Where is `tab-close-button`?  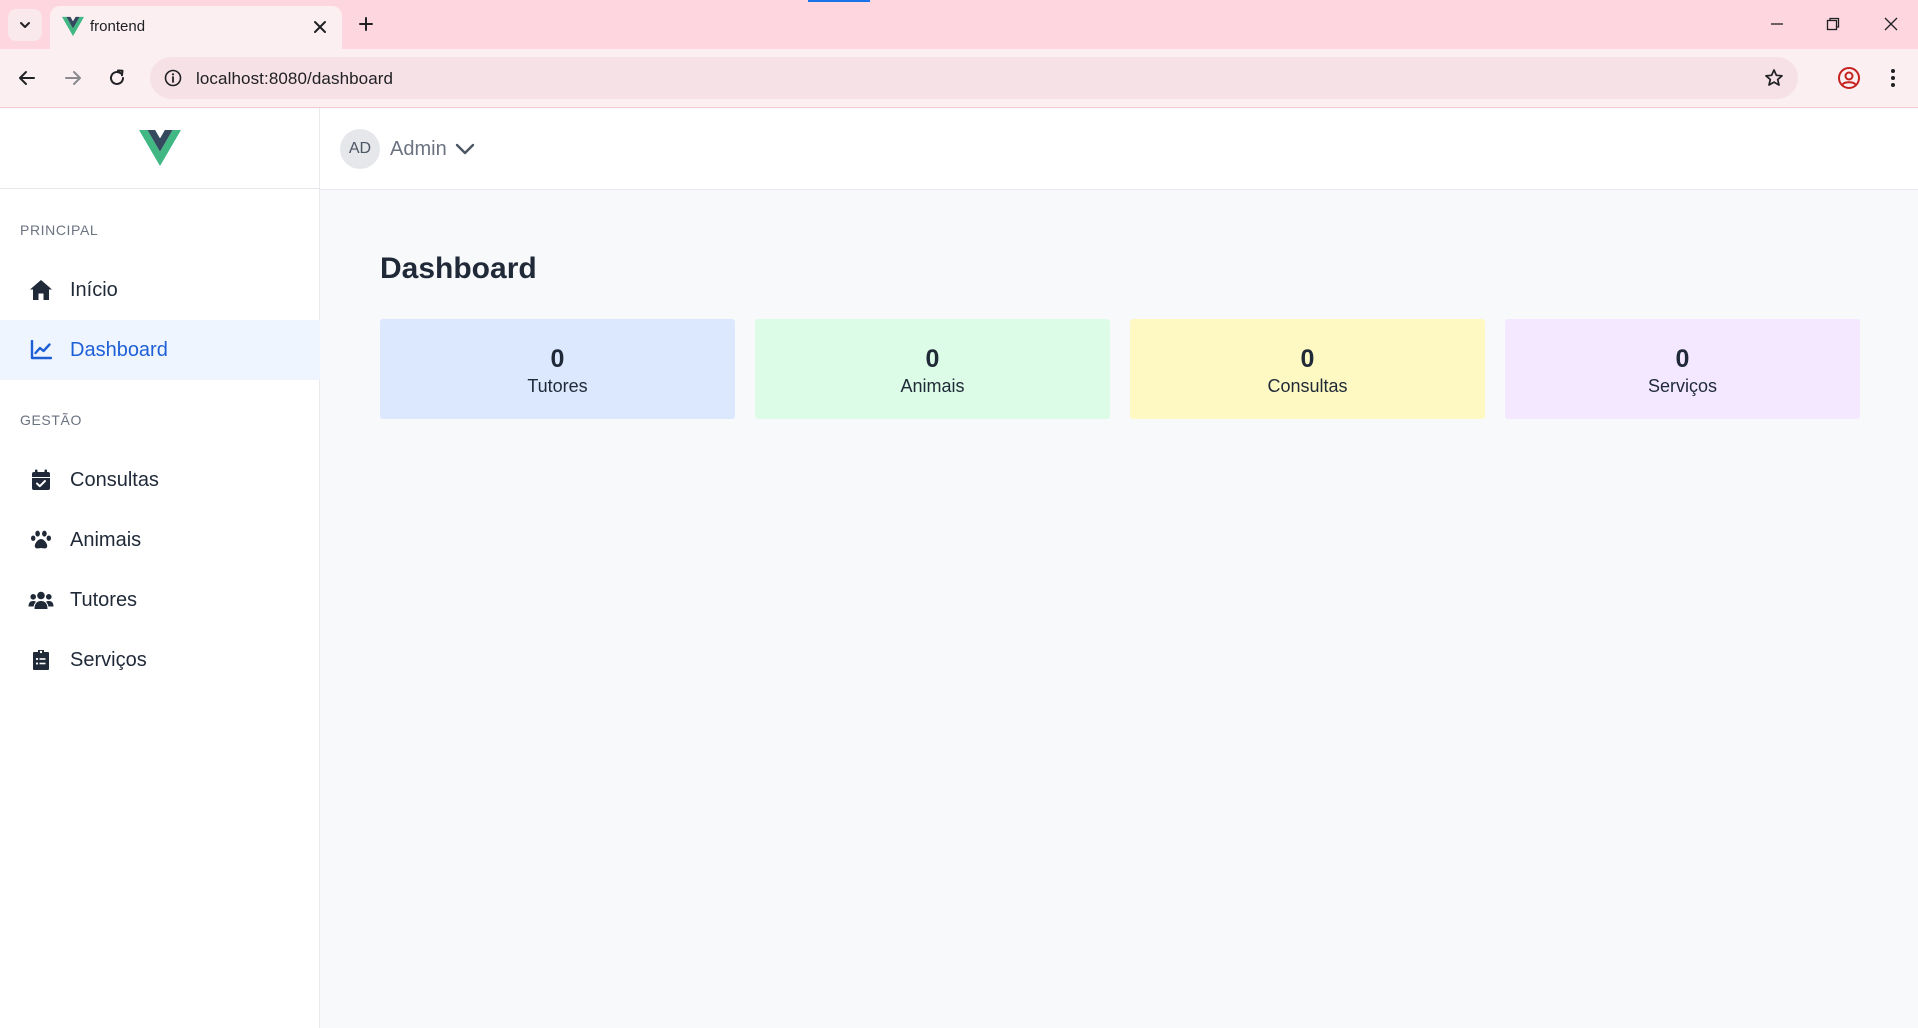 tab-close-button is located at coordinates (320, 27).